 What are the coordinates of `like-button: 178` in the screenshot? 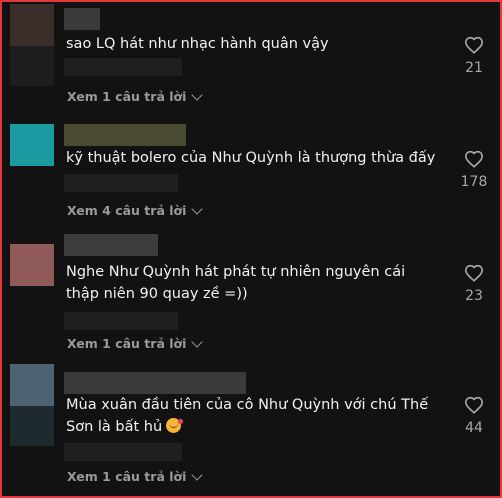 It's located at (474, 170).